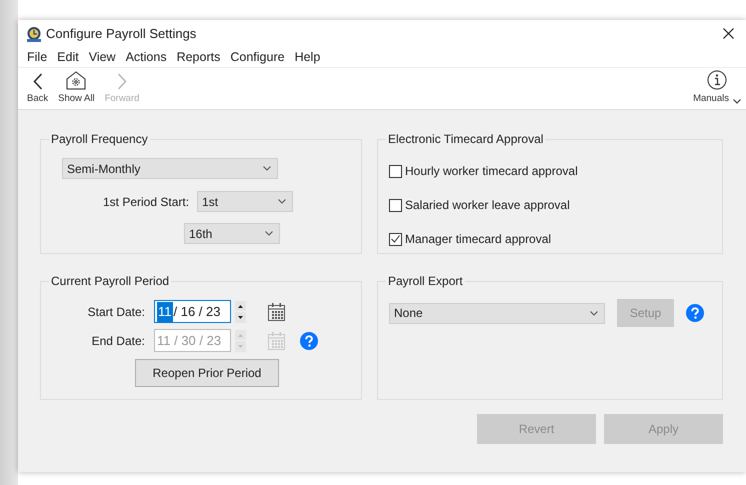 The width and height of the screenshot is (746, 485). I want to click on group-title: Payroll Frequency, so click(99, 139).